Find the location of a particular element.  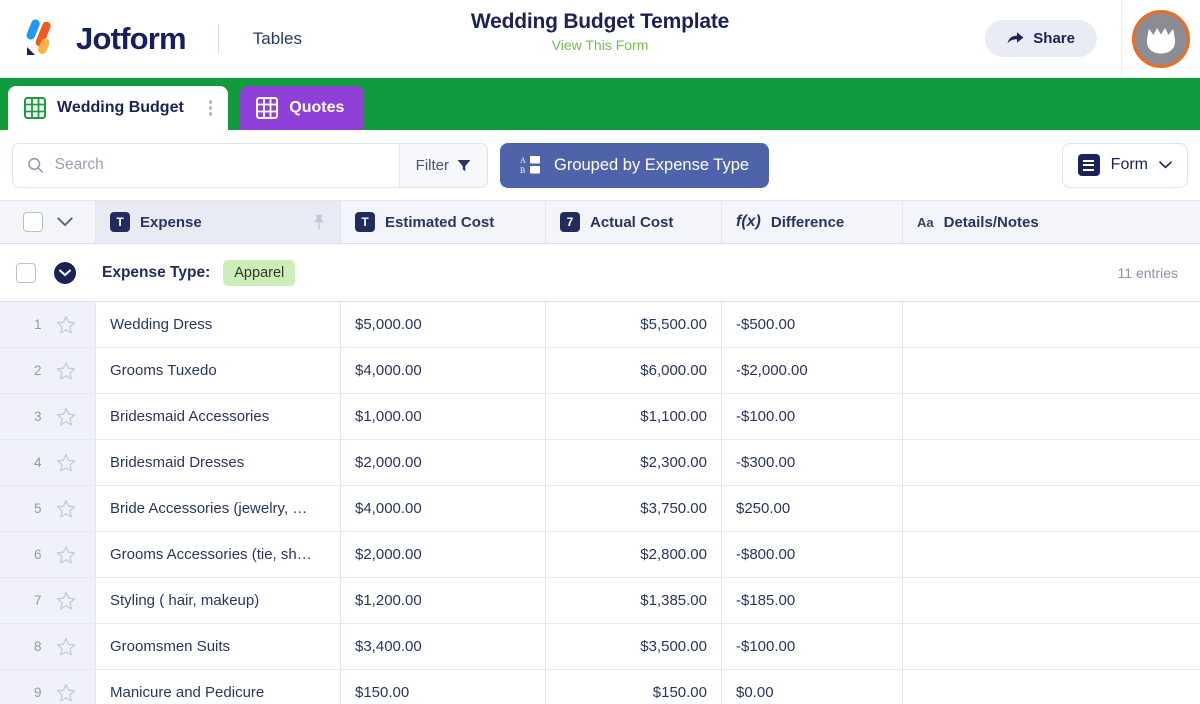

tab-wedding-budget: Wedding Budget is located at coordinates (118, 108).